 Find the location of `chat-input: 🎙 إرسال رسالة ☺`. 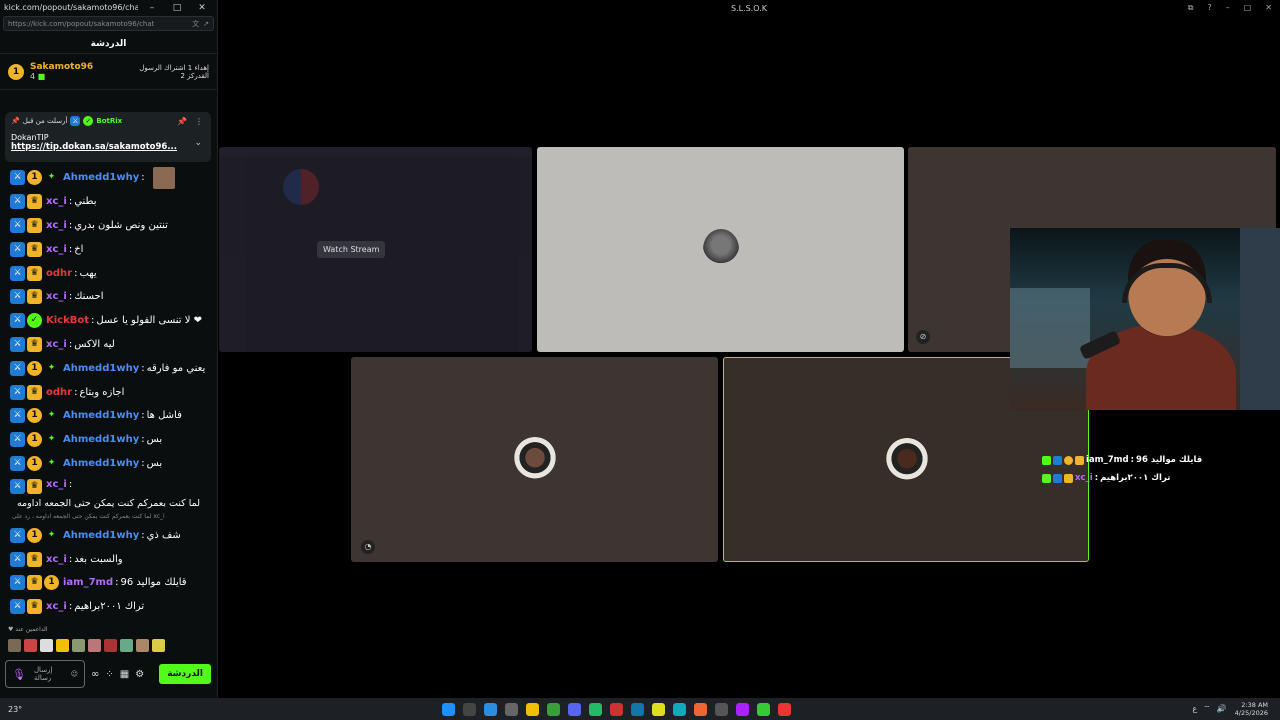

chat-input: 🎙 إرسال رسالة ☺ is located at coordinates (45, 674).